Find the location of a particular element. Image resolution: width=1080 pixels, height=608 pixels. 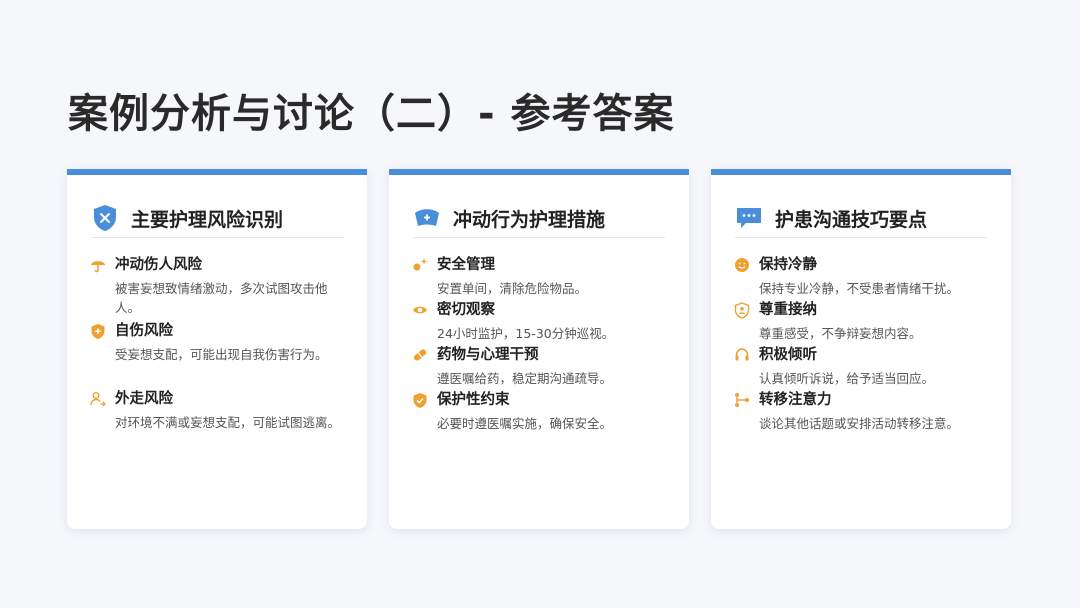

list-item: 自伤风险 受妄想支配，可能出现自我伤害行为。 is located at coordinates (208, 342).